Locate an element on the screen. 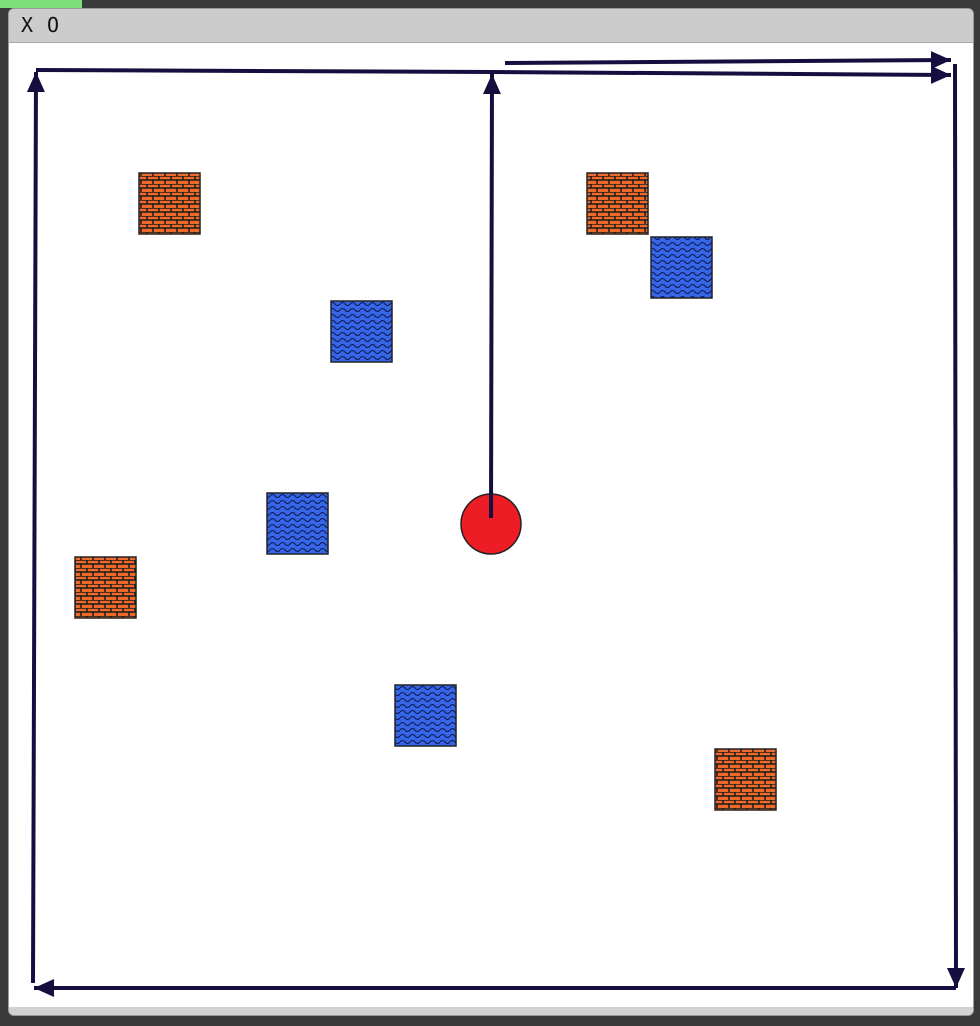 This screenshot has width=980, height=1026. window-bottom-strip is located at coordinates (491, 1011).